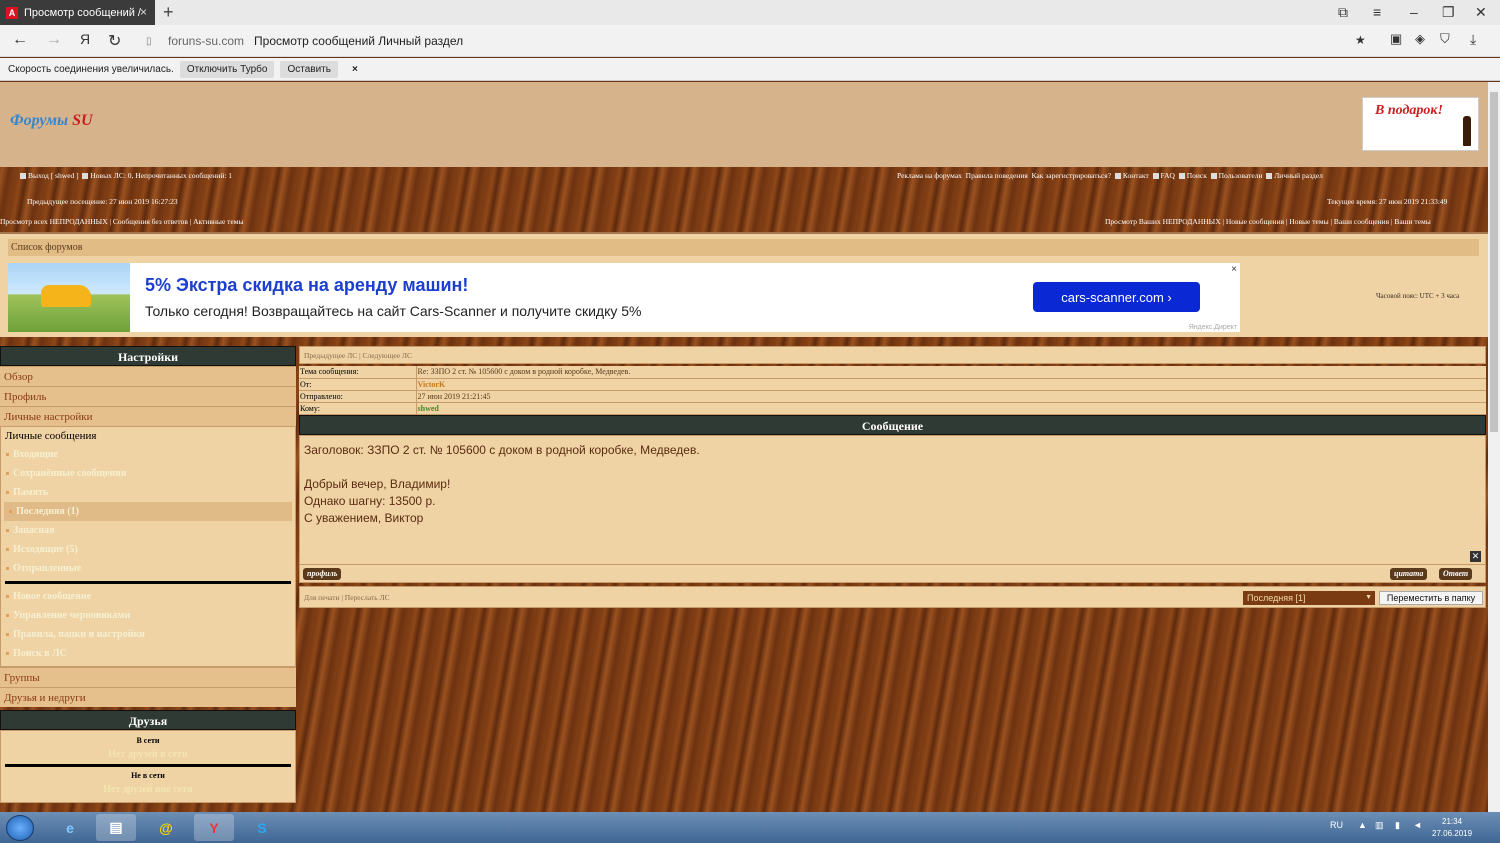 This screenshot has width=1500, height=843. Describe the element at coordinates (82, 120) in the screenshot. I see `logo-su: SU` at that location.